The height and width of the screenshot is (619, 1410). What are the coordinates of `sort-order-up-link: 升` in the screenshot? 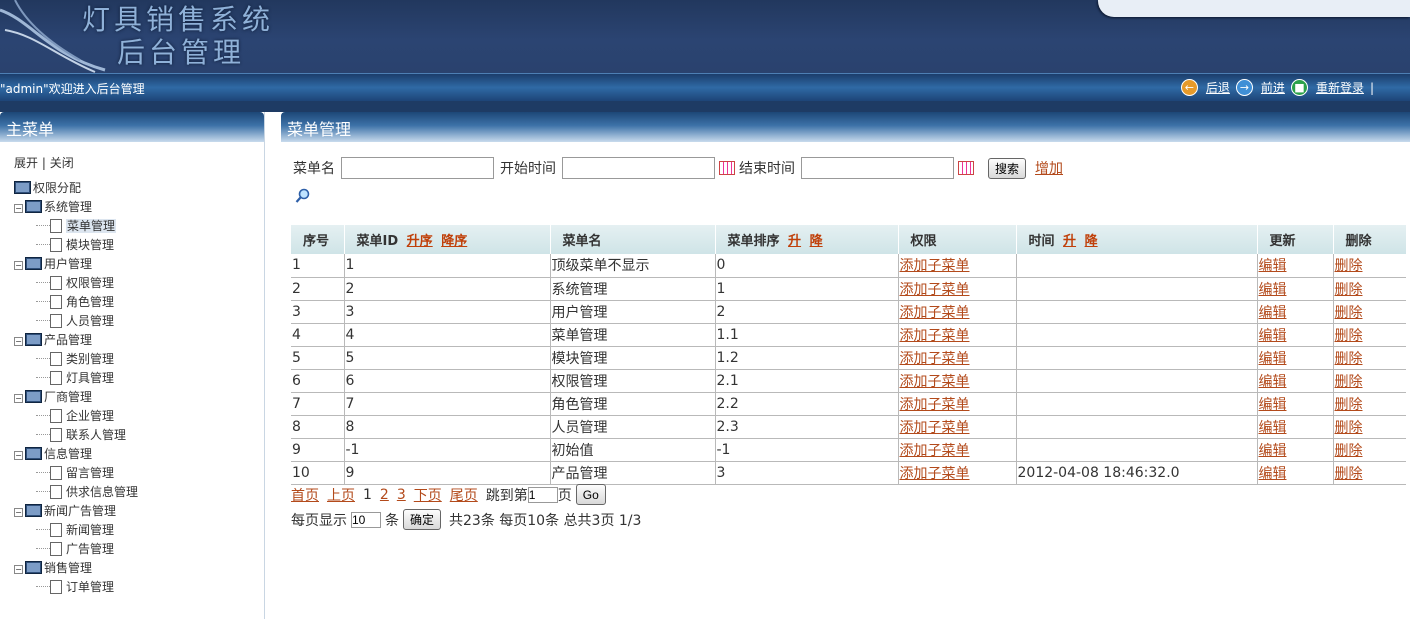 It's located at (794, 241).